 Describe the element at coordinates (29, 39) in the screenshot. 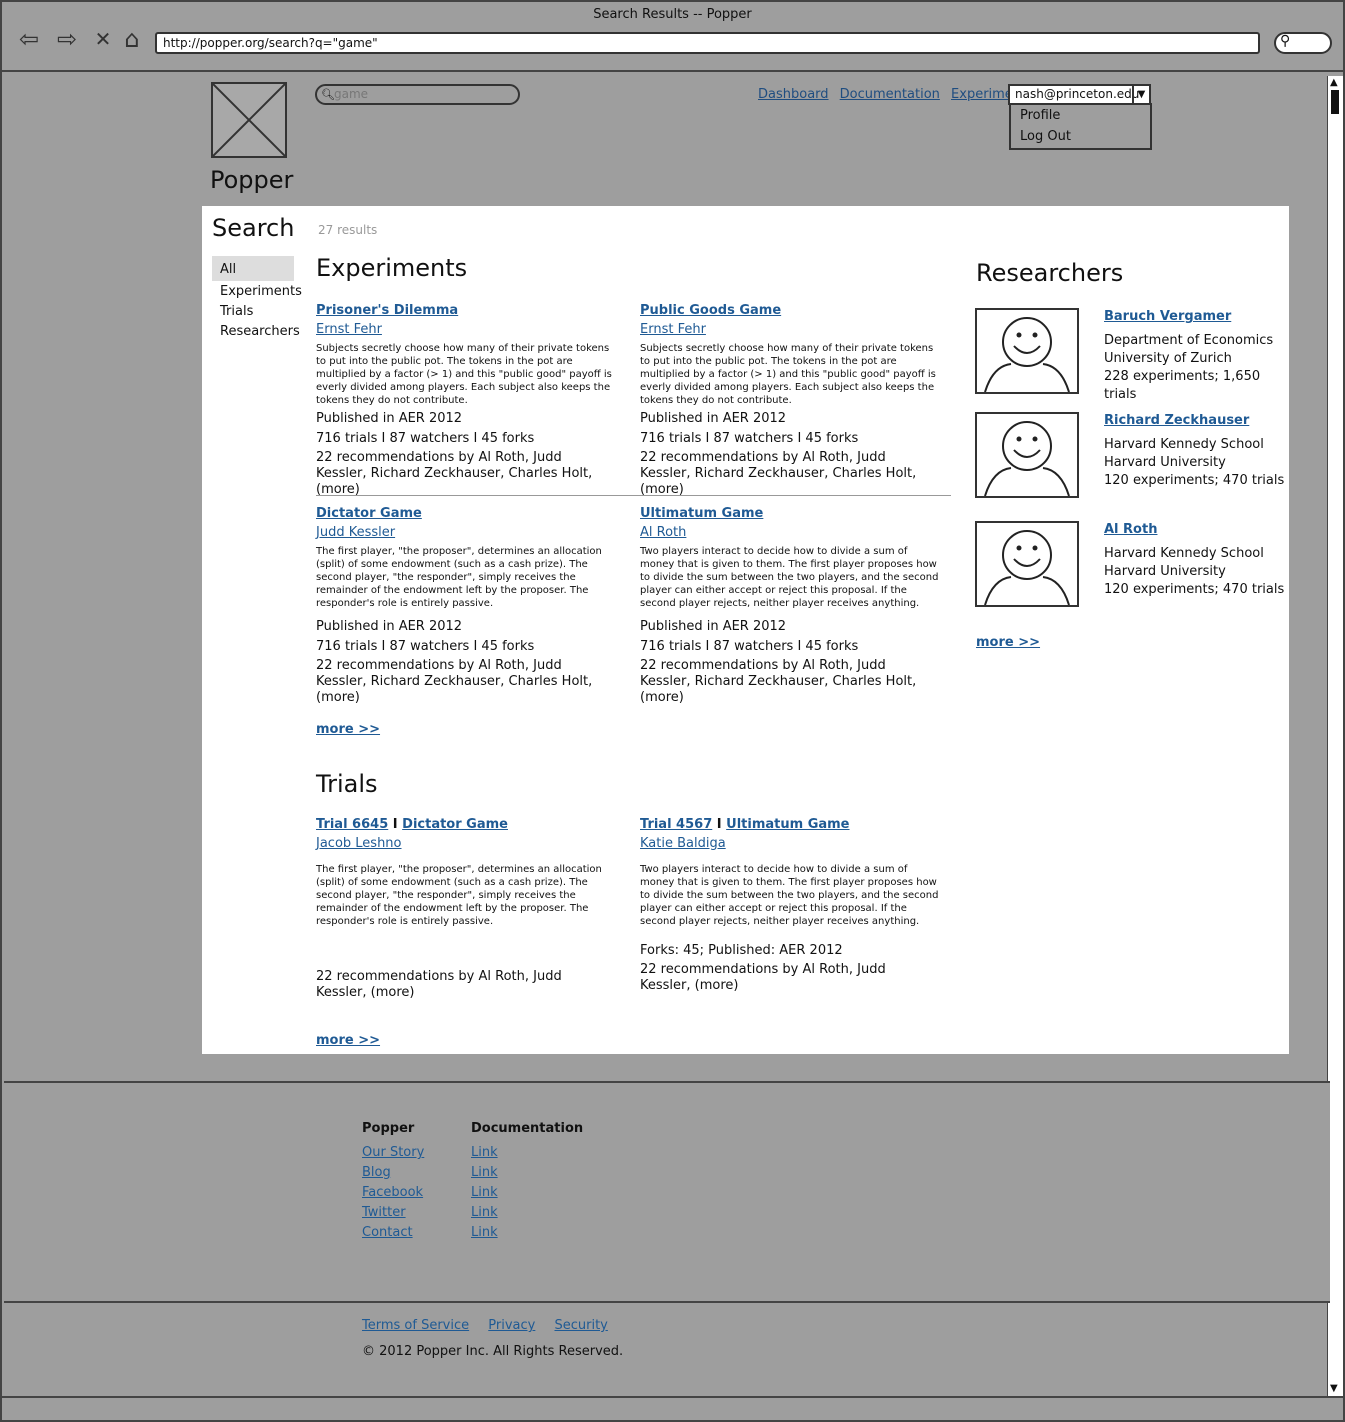

I see `back-arrow-icon: ⇦` at that location.